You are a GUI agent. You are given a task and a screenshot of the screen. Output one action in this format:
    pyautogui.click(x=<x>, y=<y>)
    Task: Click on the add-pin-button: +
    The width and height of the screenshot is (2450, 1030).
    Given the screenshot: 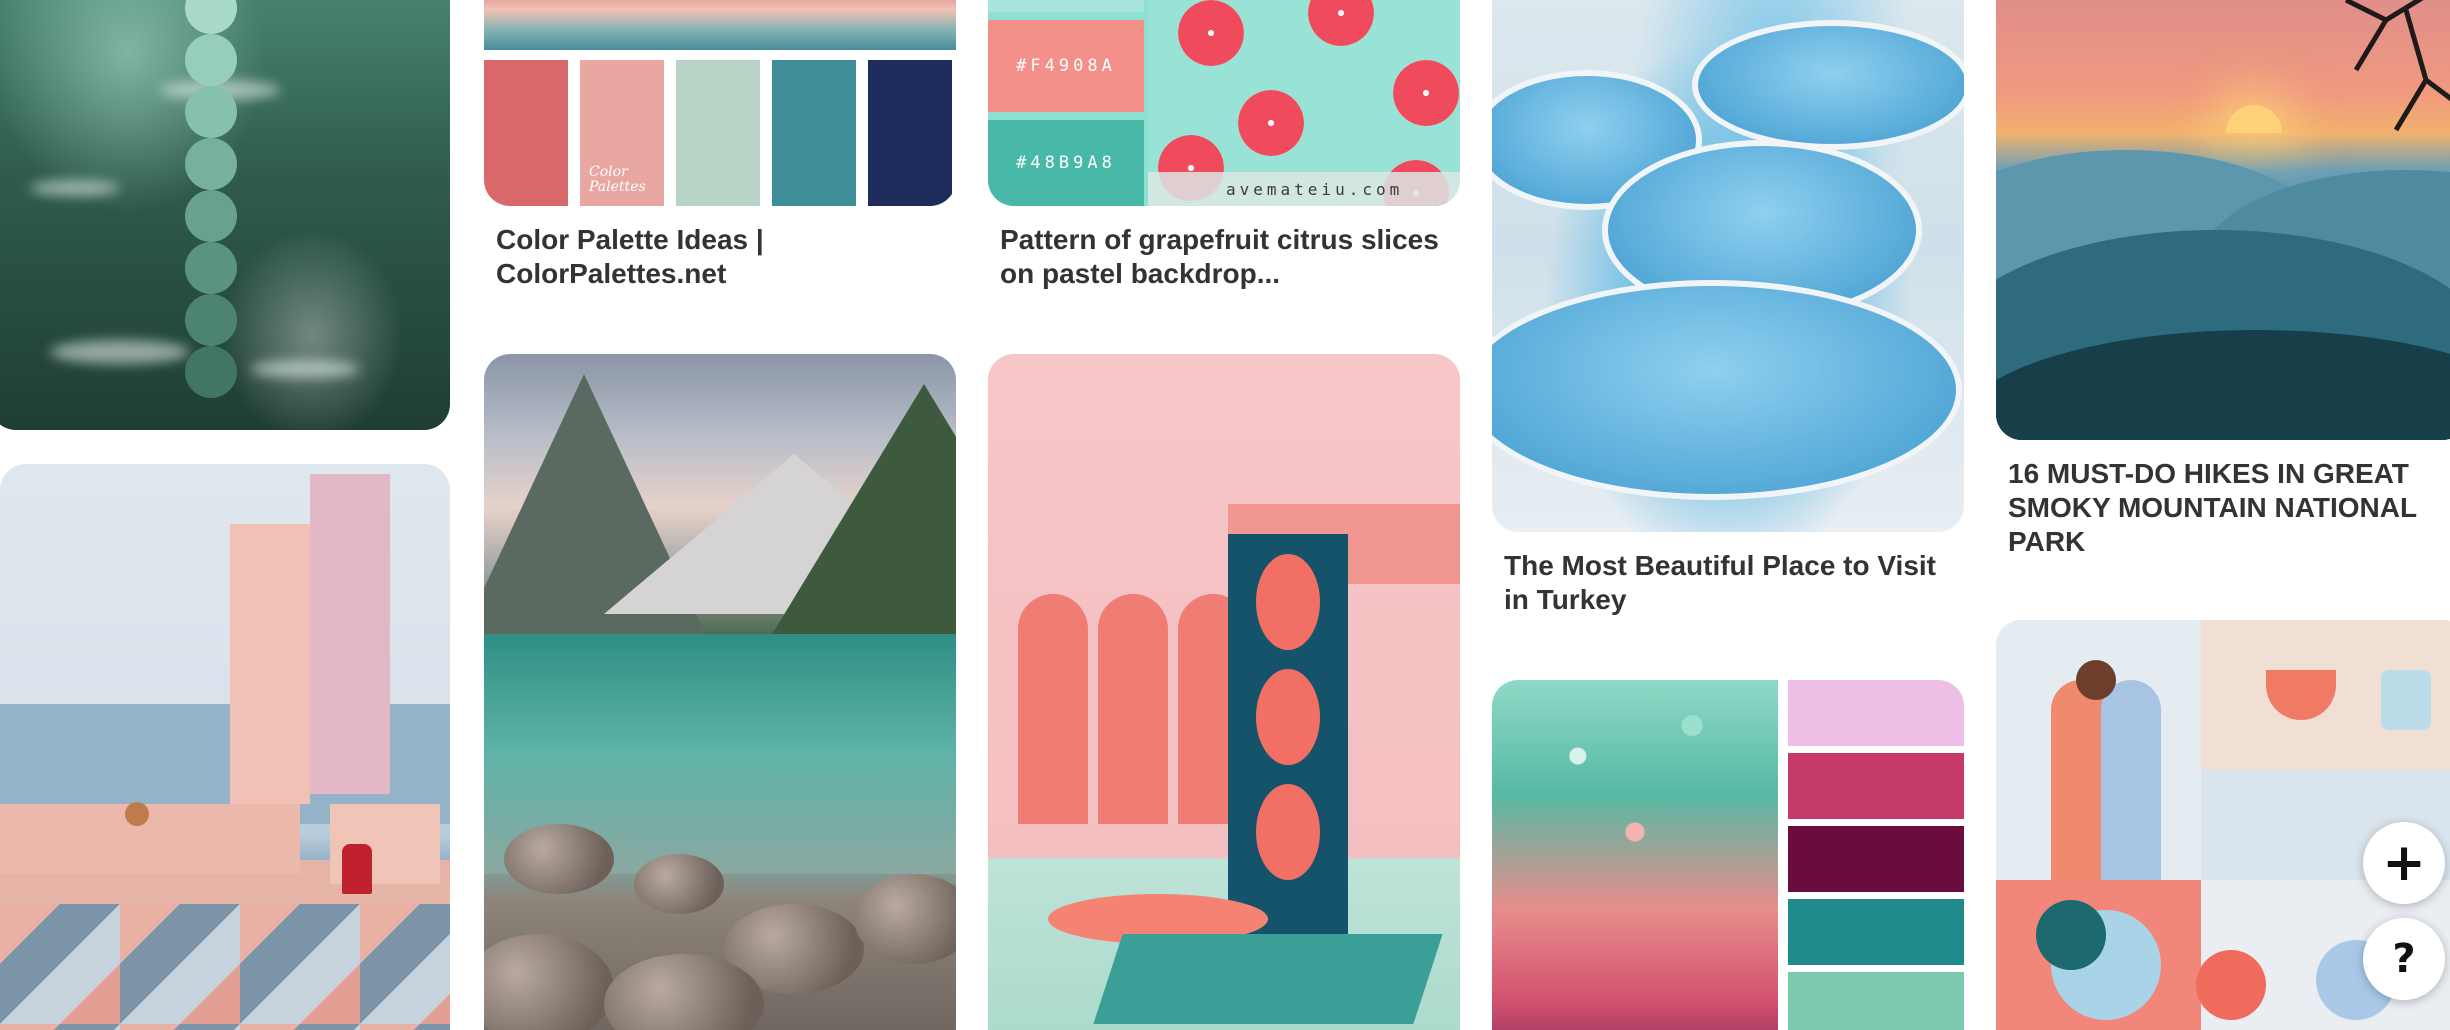 What is the action you would take?
    pyautogui.click(x=2404, y=863)
    